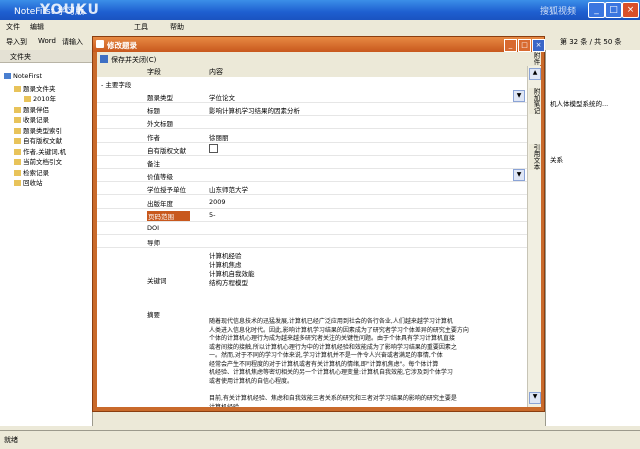 Image resolution: width=640 pixels, height=449 pixels. Describe the element at coordinates (320, 27) in the screenshot. I see `menu-bar: 文件 编辑 工具 帮助` at that location.